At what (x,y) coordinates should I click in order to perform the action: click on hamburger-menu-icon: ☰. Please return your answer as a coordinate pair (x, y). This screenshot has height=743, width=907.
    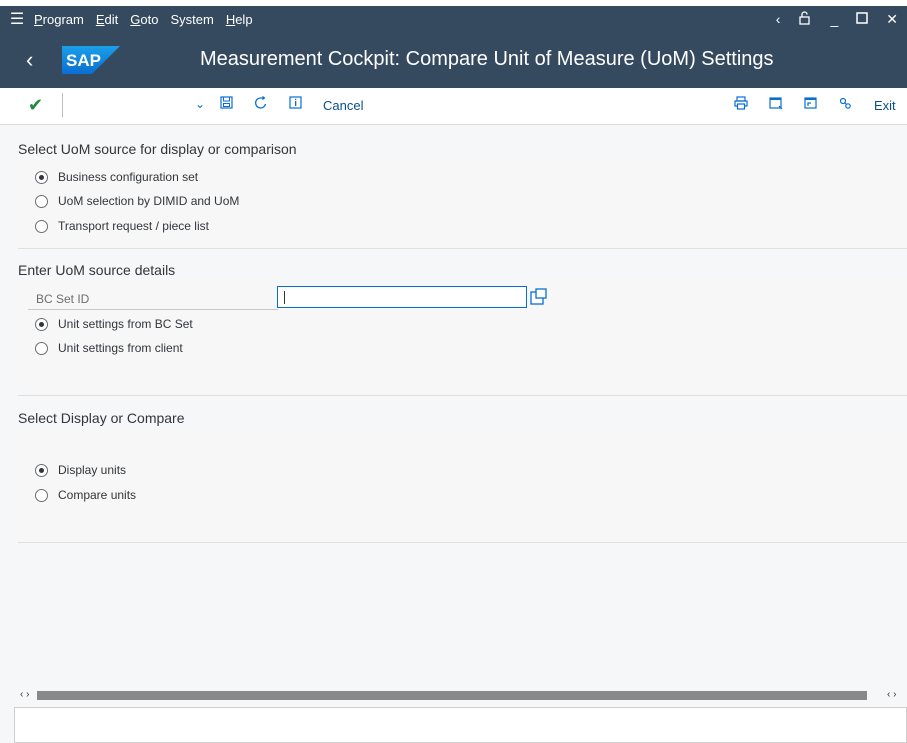
    Looking at the image, I should click on (17, 19).